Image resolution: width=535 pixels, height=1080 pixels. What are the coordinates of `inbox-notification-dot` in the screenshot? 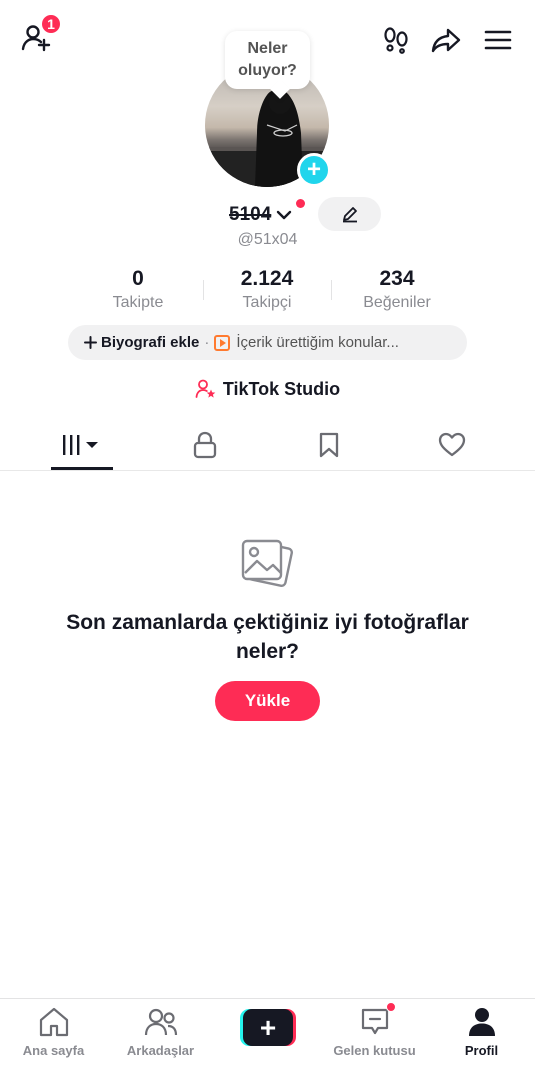 It's located at (391, 1007).